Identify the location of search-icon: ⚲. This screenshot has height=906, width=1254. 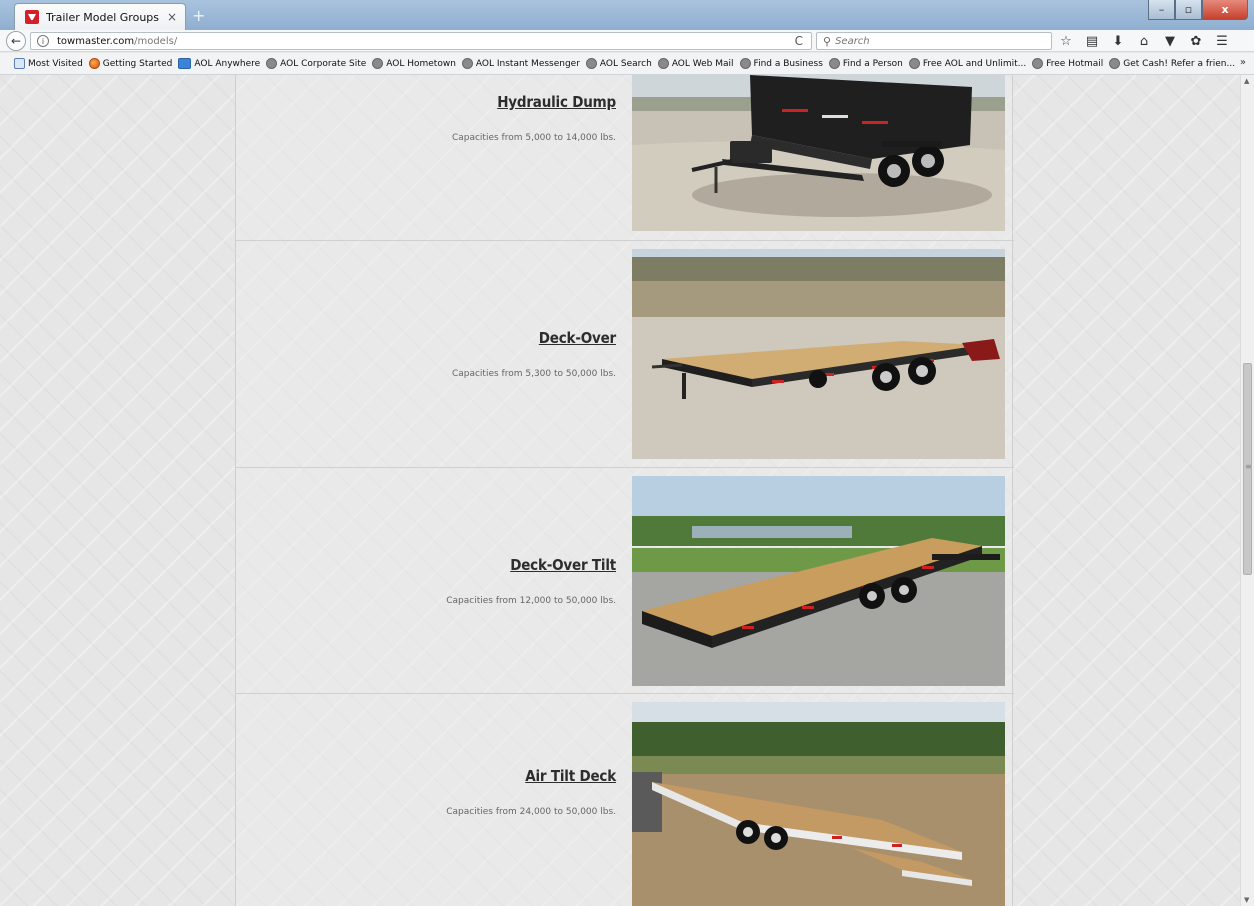
(827, 41).